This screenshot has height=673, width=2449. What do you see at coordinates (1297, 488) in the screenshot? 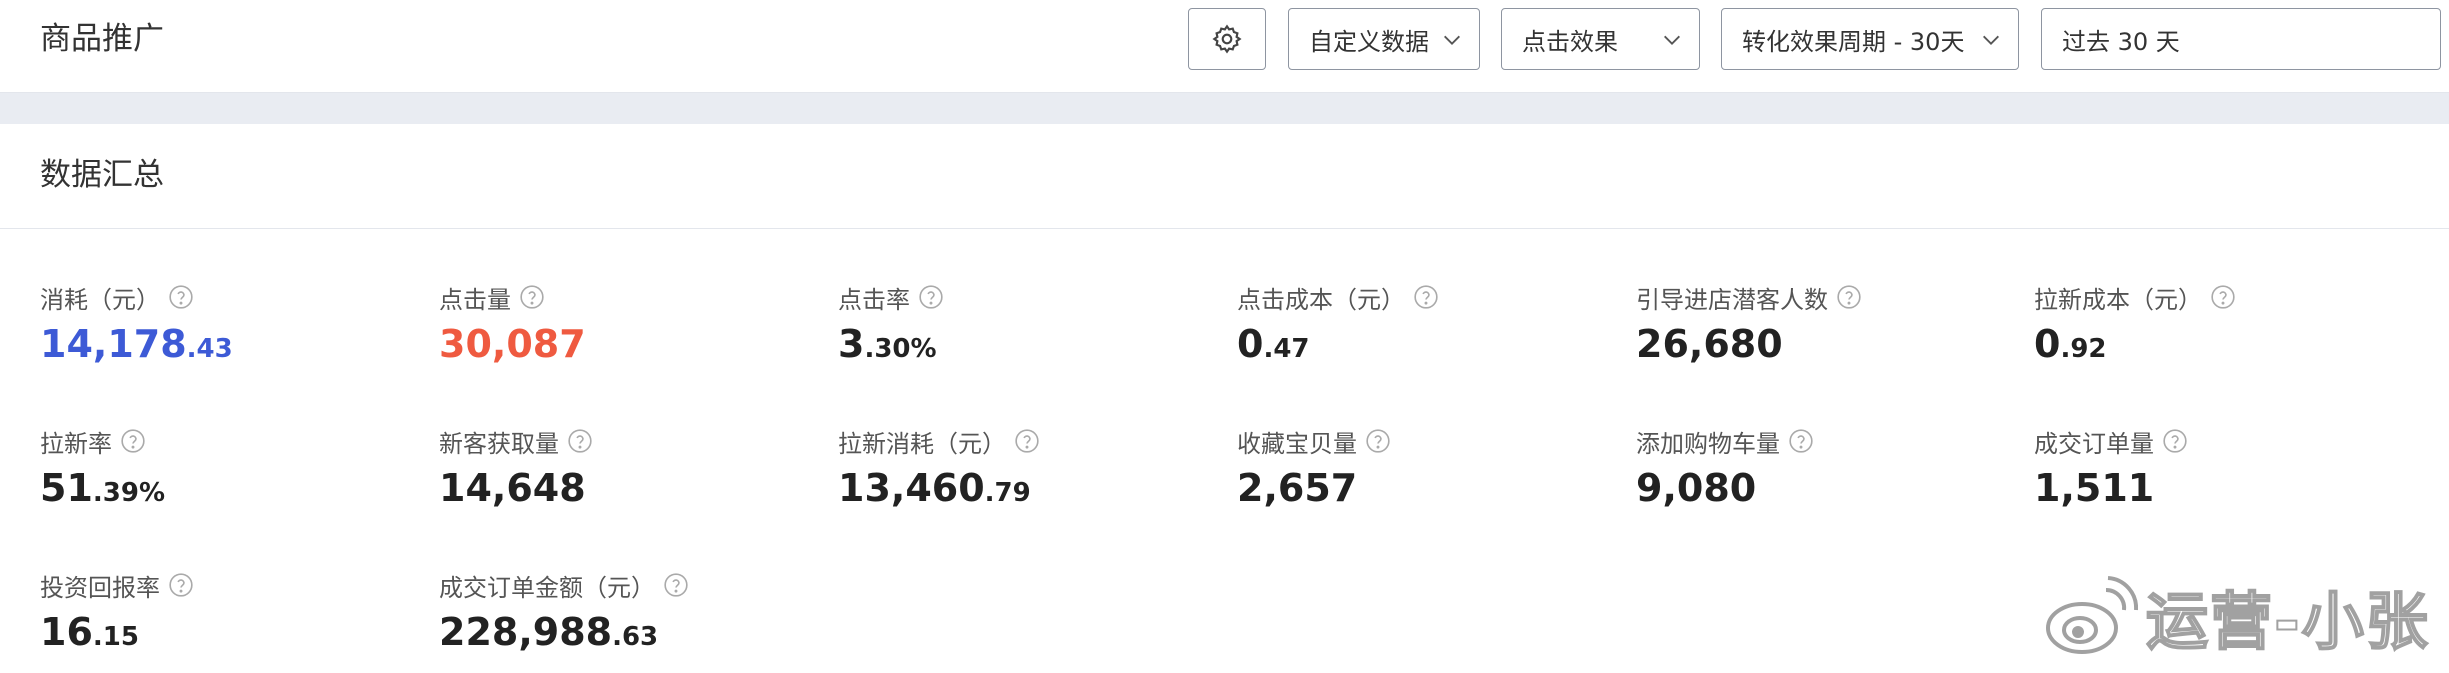
I see `metric-value: 2,657` at bounding box center [1297, 488].